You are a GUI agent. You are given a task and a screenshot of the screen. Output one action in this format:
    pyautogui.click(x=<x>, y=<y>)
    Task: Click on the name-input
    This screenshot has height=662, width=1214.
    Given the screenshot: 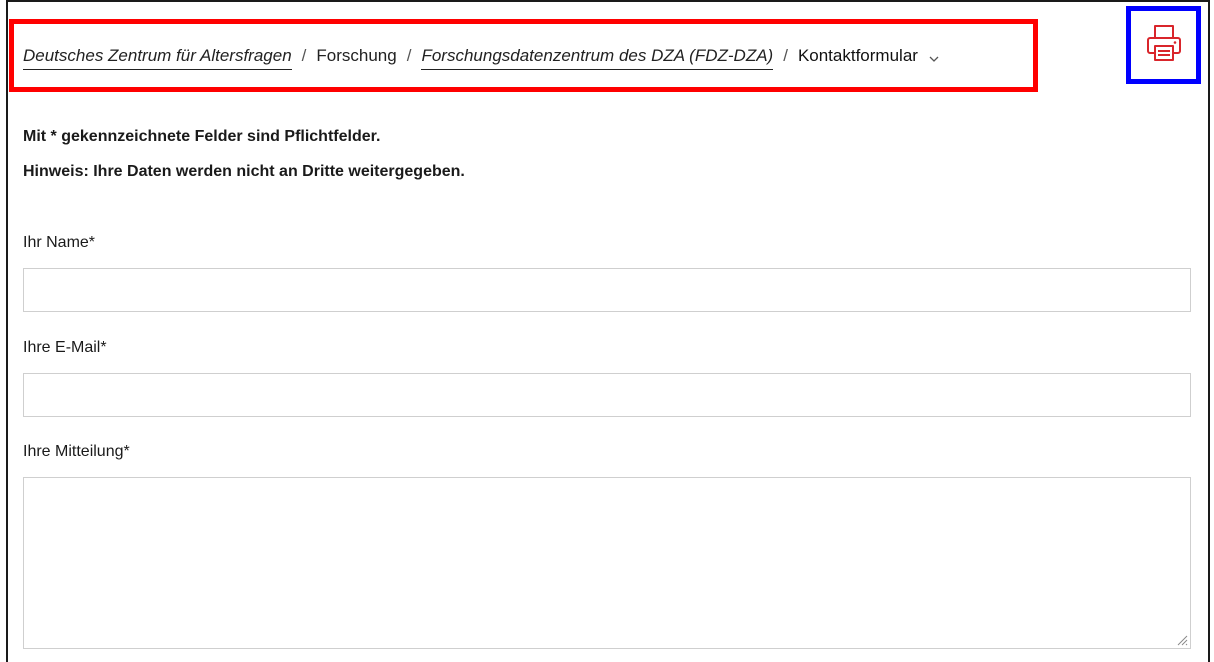 What is the action you would take?
    pyautogui.click(x=607, y=290)
    